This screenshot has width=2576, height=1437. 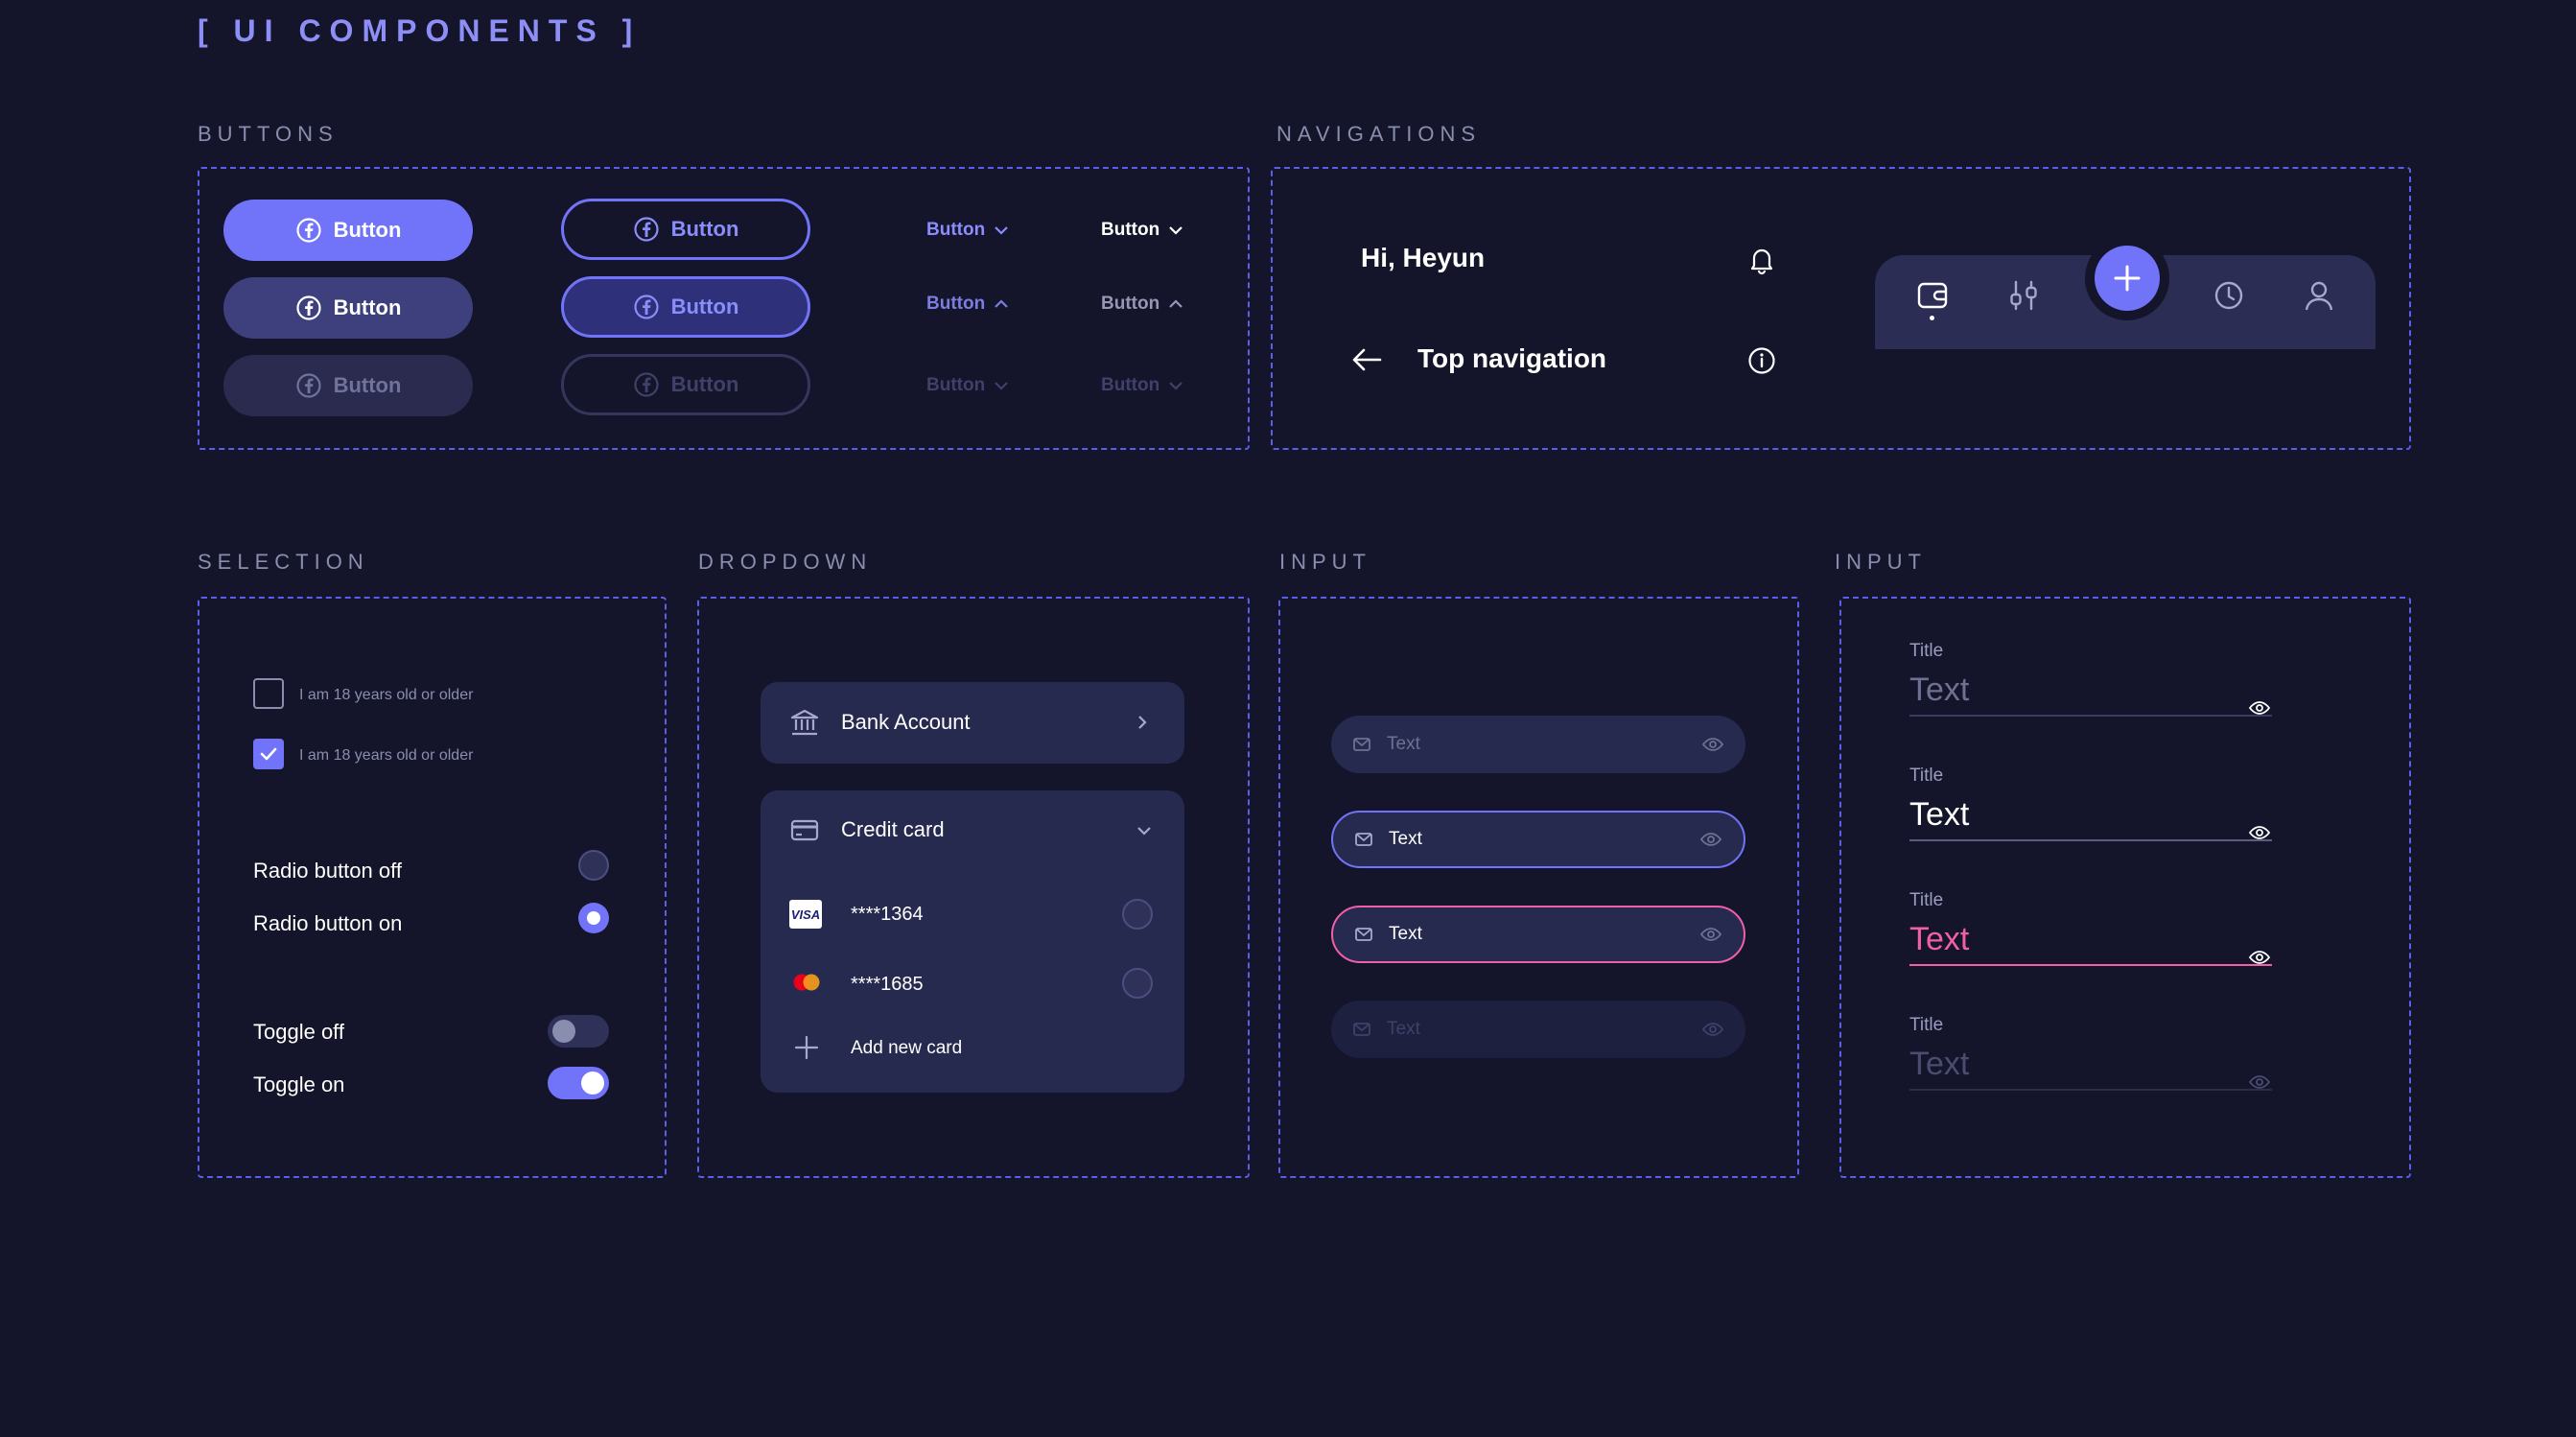 I want to click on text-button-expanded-white: Button, so click(x=1142, y=304).